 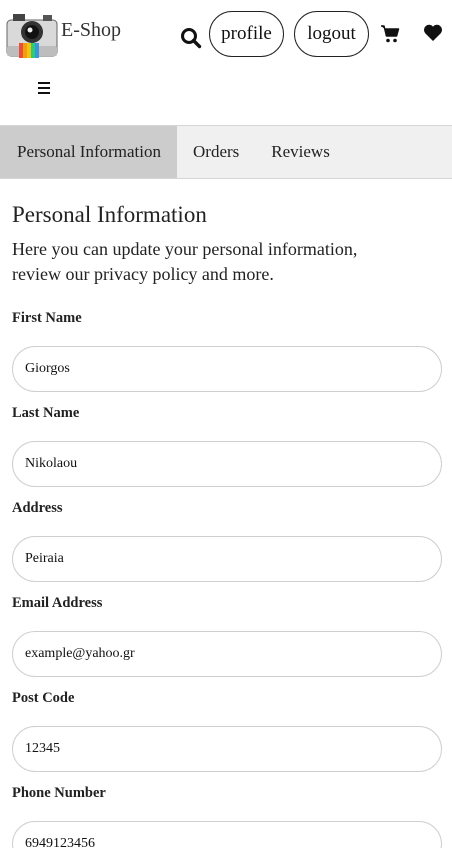 I want to click on cart-icon, so click(x=390, y=34).